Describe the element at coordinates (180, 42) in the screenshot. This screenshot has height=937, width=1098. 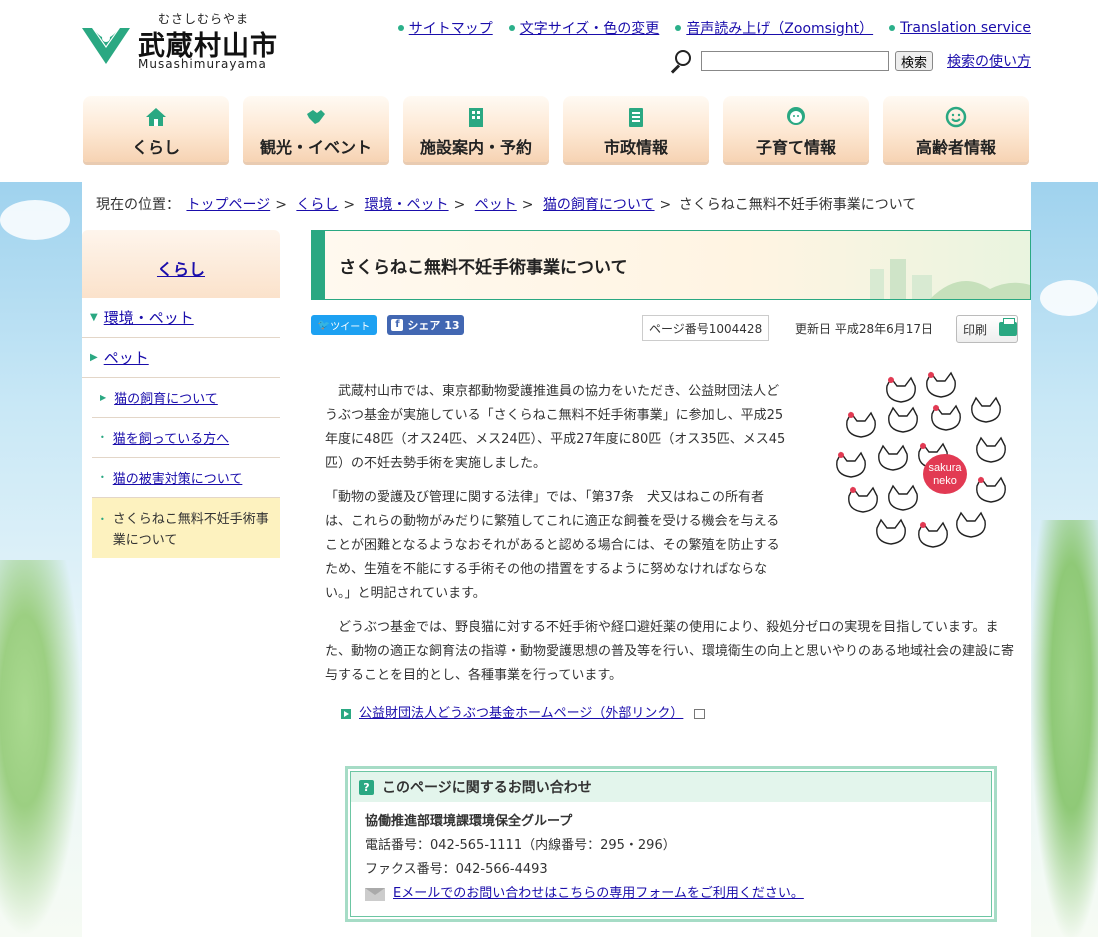
I see `site-logo: むさしむらやま 武蔵村山市 Musashimurayama` at that location.